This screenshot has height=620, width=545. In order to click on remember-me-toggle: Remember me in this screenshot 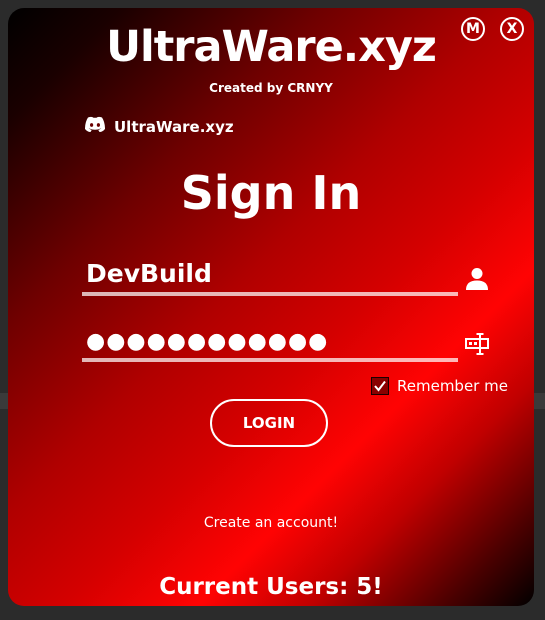, I will do `click(439, 386)`.